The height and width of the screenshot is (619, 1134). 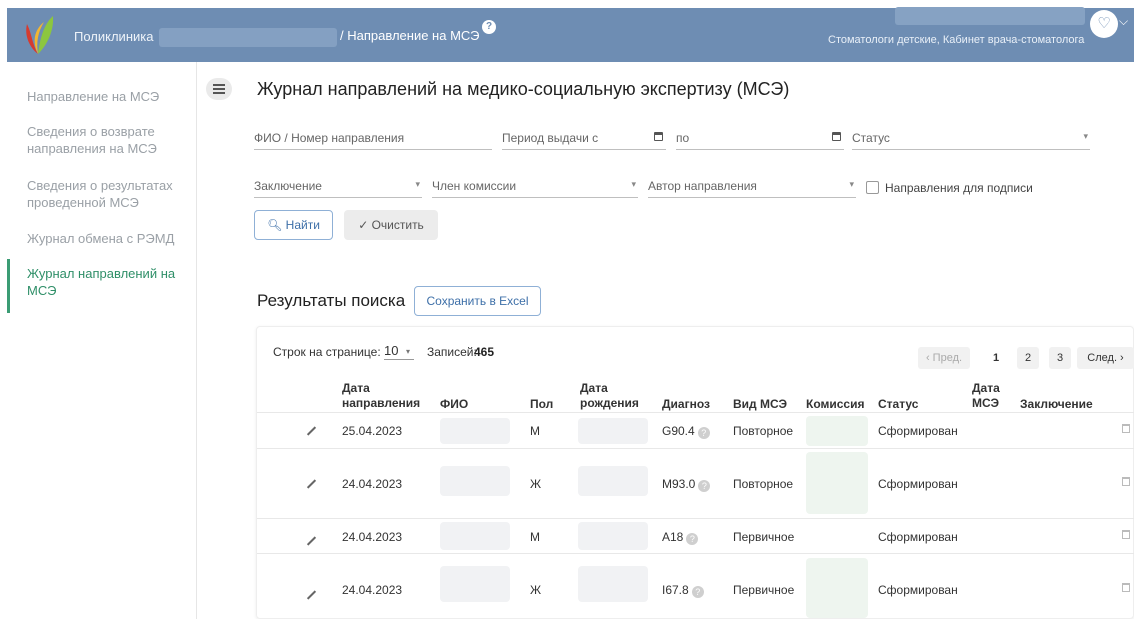 I want to click on author-select: Автор направления ▾, so click(x=752, y=187).